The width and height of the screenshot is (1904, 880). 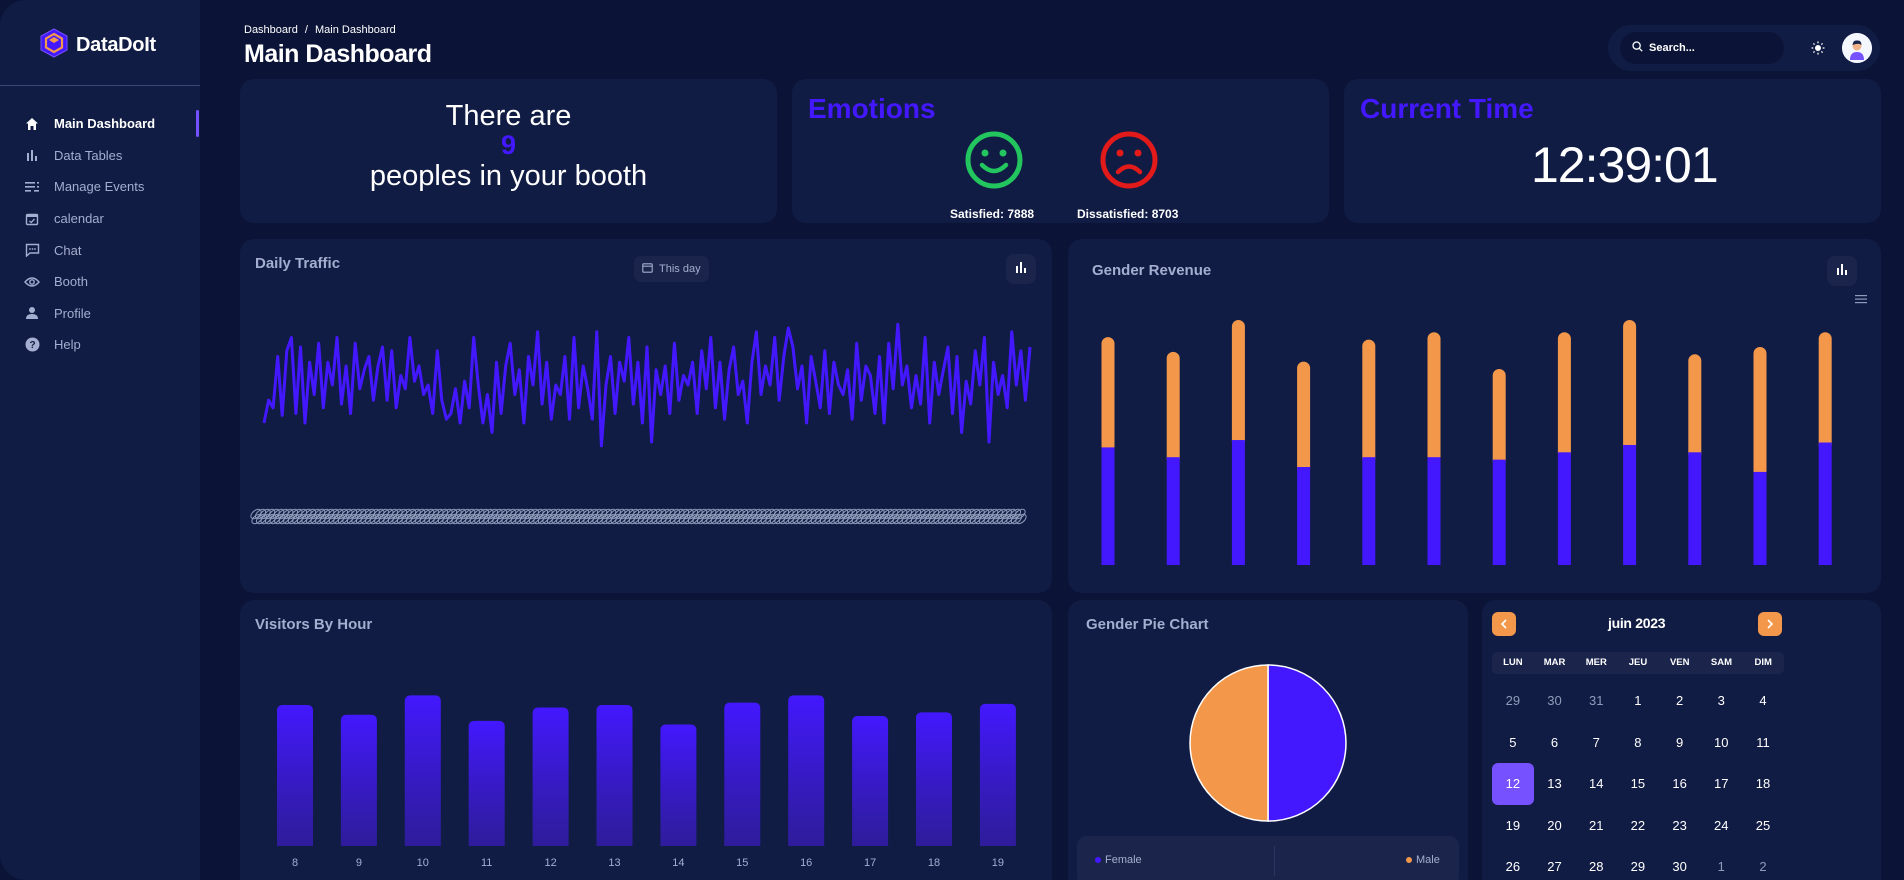 I want to click on chart-options-button, so click(x=1021, y=269).